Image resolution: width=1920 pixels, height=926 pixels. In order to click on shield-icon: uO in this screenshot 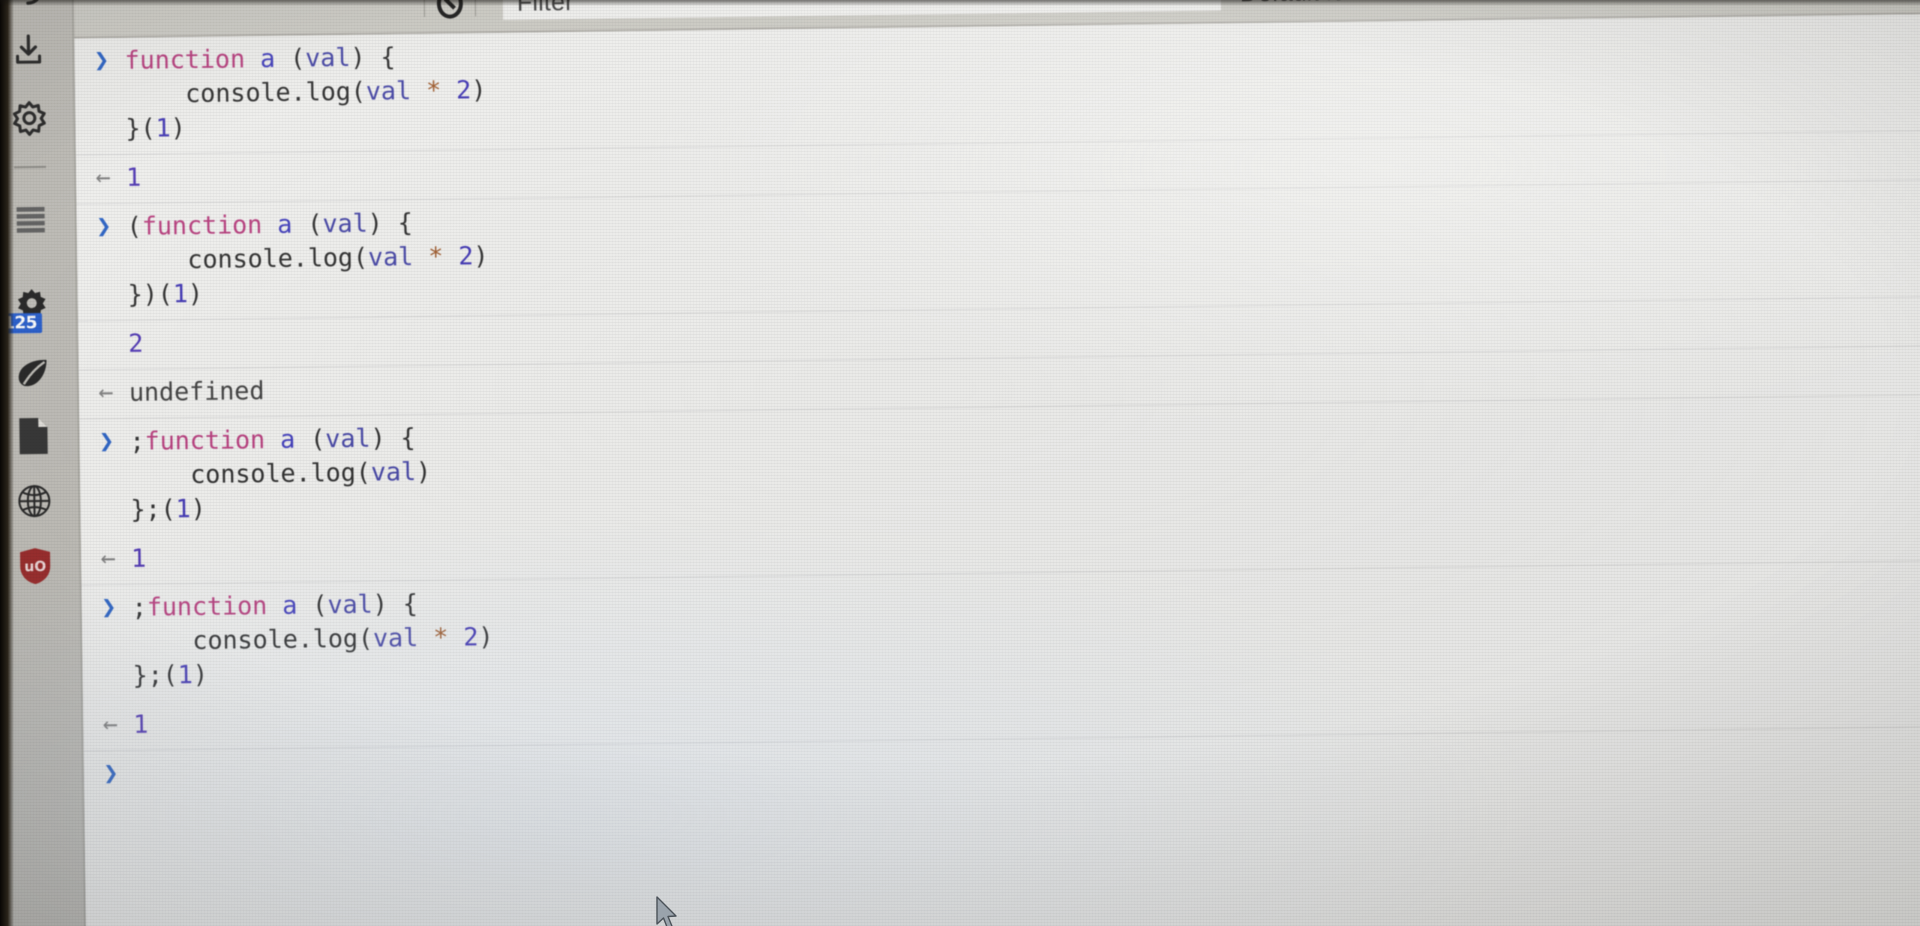, I will do `click(35, 566)`.